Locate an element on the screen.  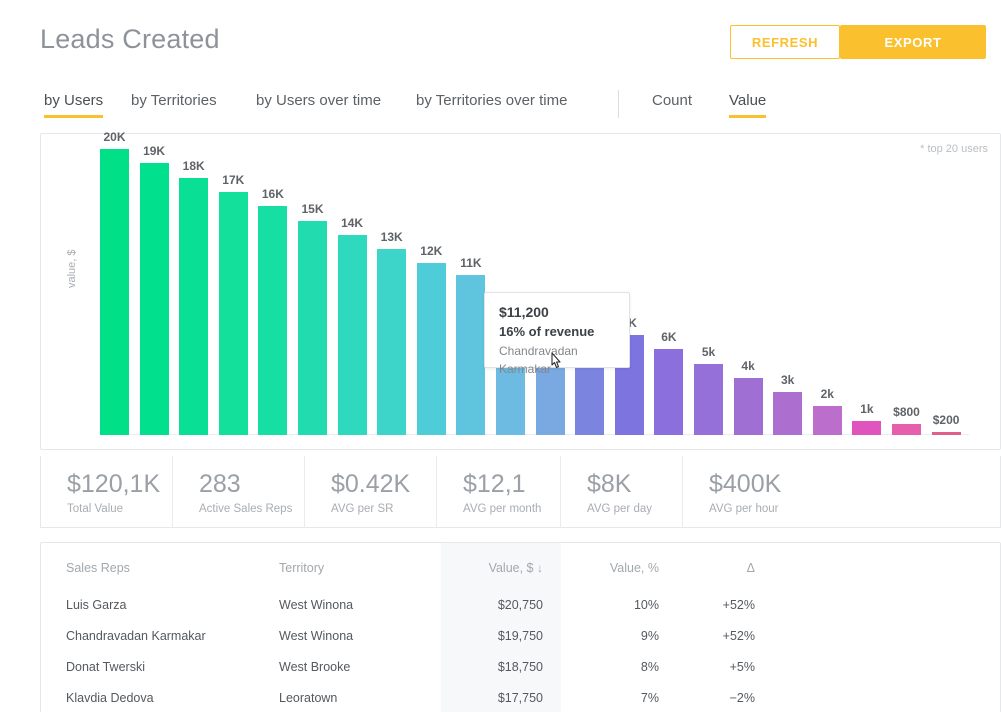
sort-descending-icon: ↓ is located at coordinates (540, 568).